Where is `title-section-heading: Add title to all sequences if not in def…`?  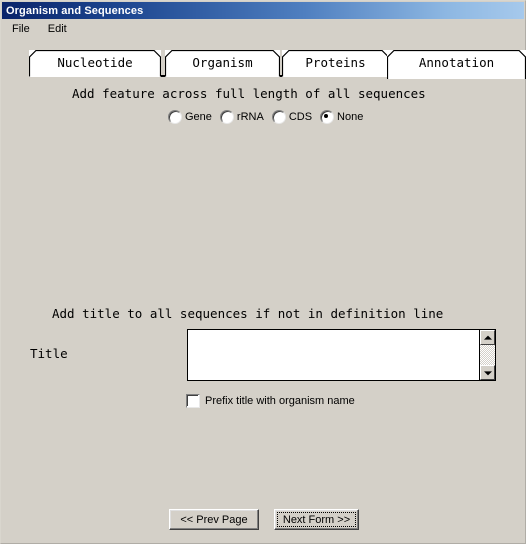 title-section-heading: Add title to all sequences if not in def… is located at coordinates (248, 313).